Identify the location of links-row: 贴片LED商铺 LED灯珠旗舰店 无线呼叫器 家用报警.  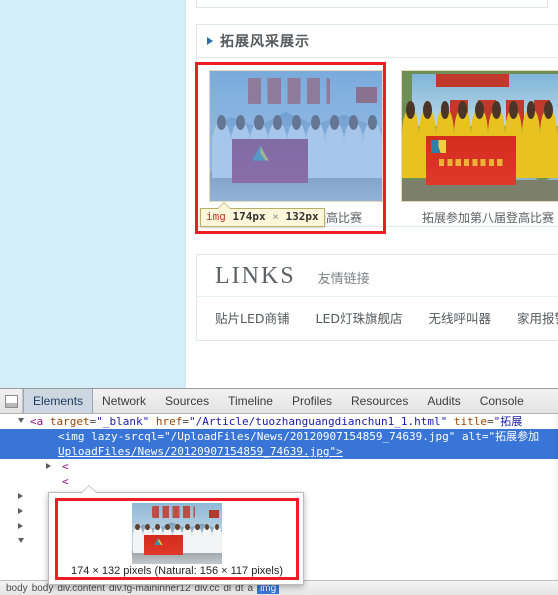
(377, 318).